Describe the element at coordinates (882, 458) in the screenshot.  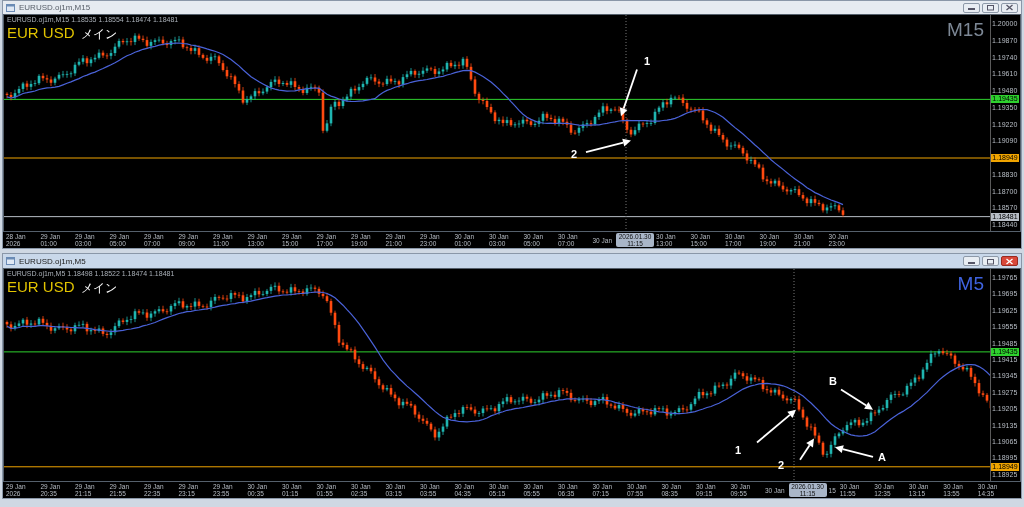
I see `annotation-label: A` at that location.